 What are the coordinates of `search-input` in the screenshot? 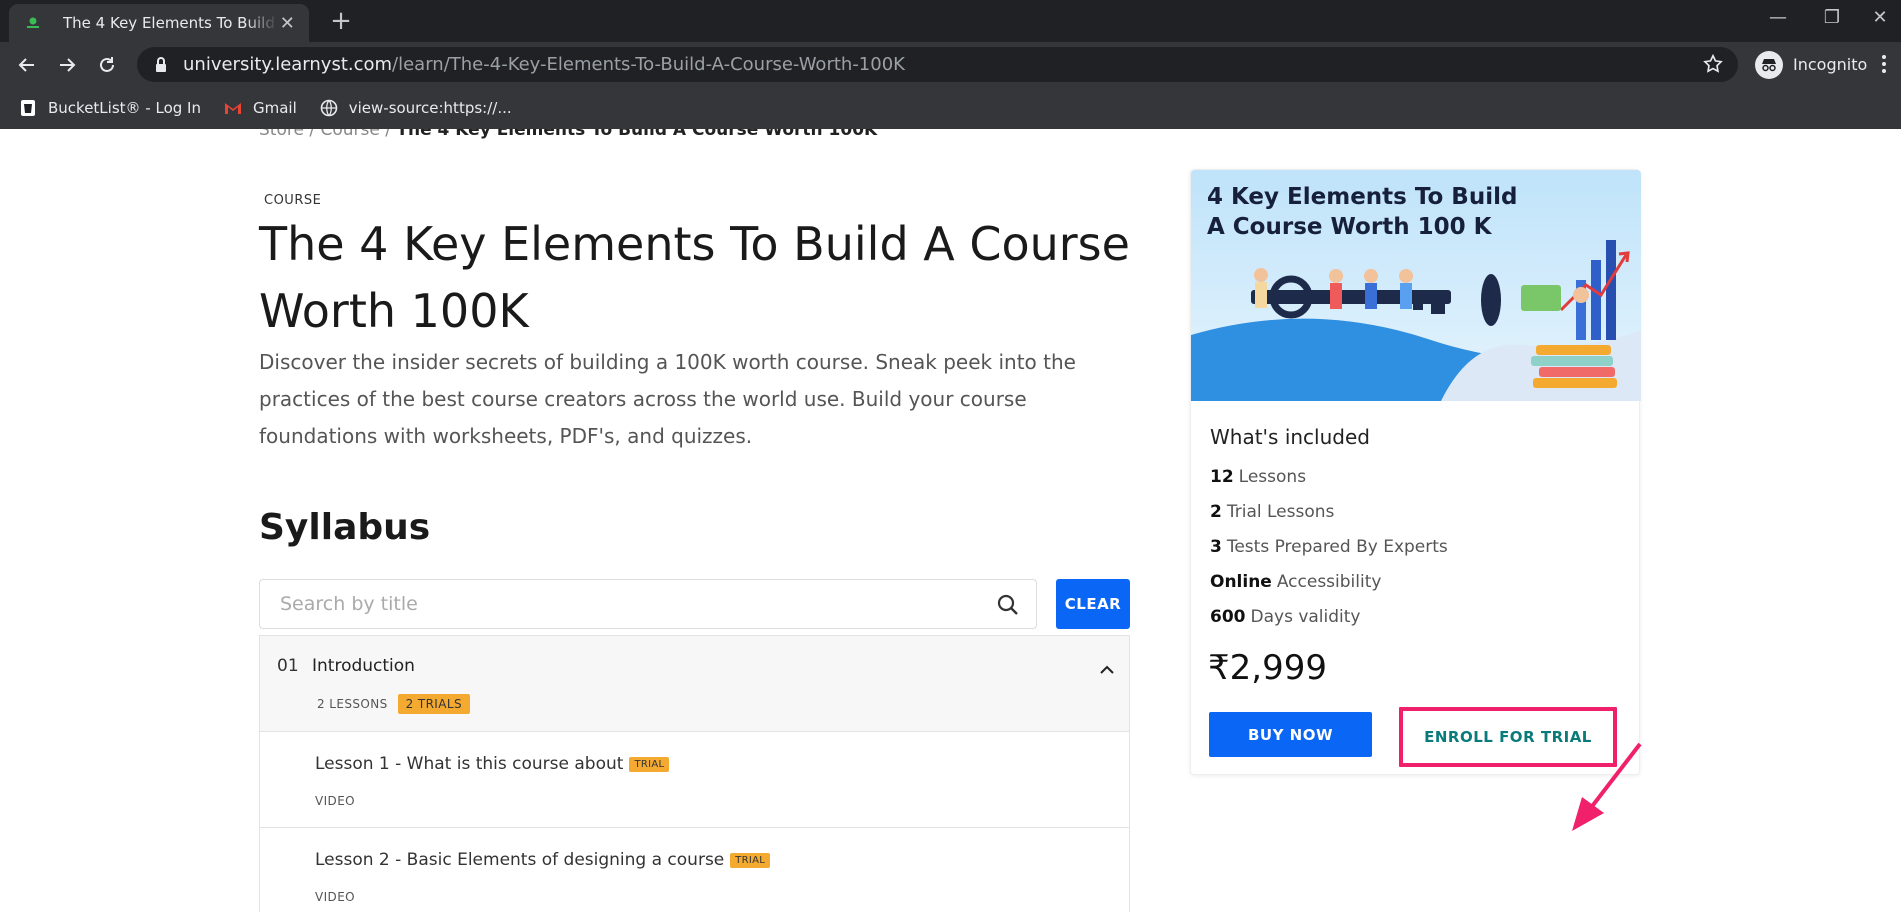 It's located at (620, 604).